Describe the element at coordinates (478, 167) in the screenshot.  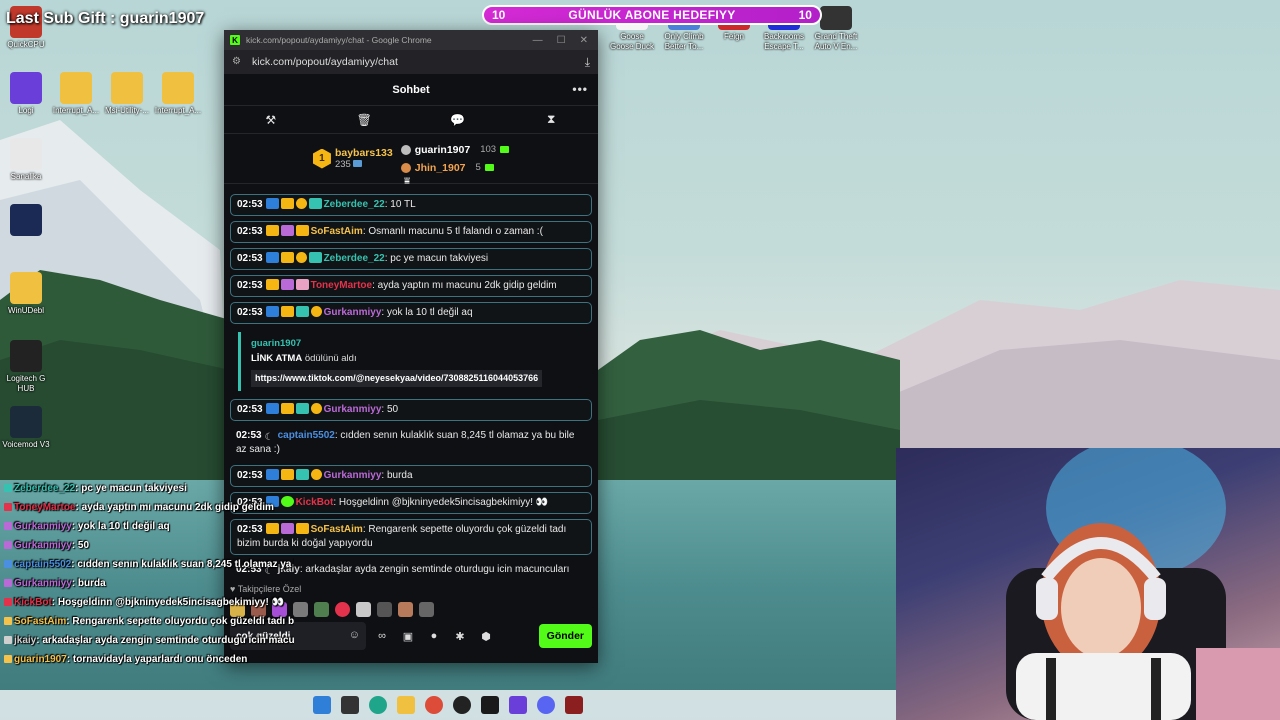
I see `leader-third-count: 5` at that location.